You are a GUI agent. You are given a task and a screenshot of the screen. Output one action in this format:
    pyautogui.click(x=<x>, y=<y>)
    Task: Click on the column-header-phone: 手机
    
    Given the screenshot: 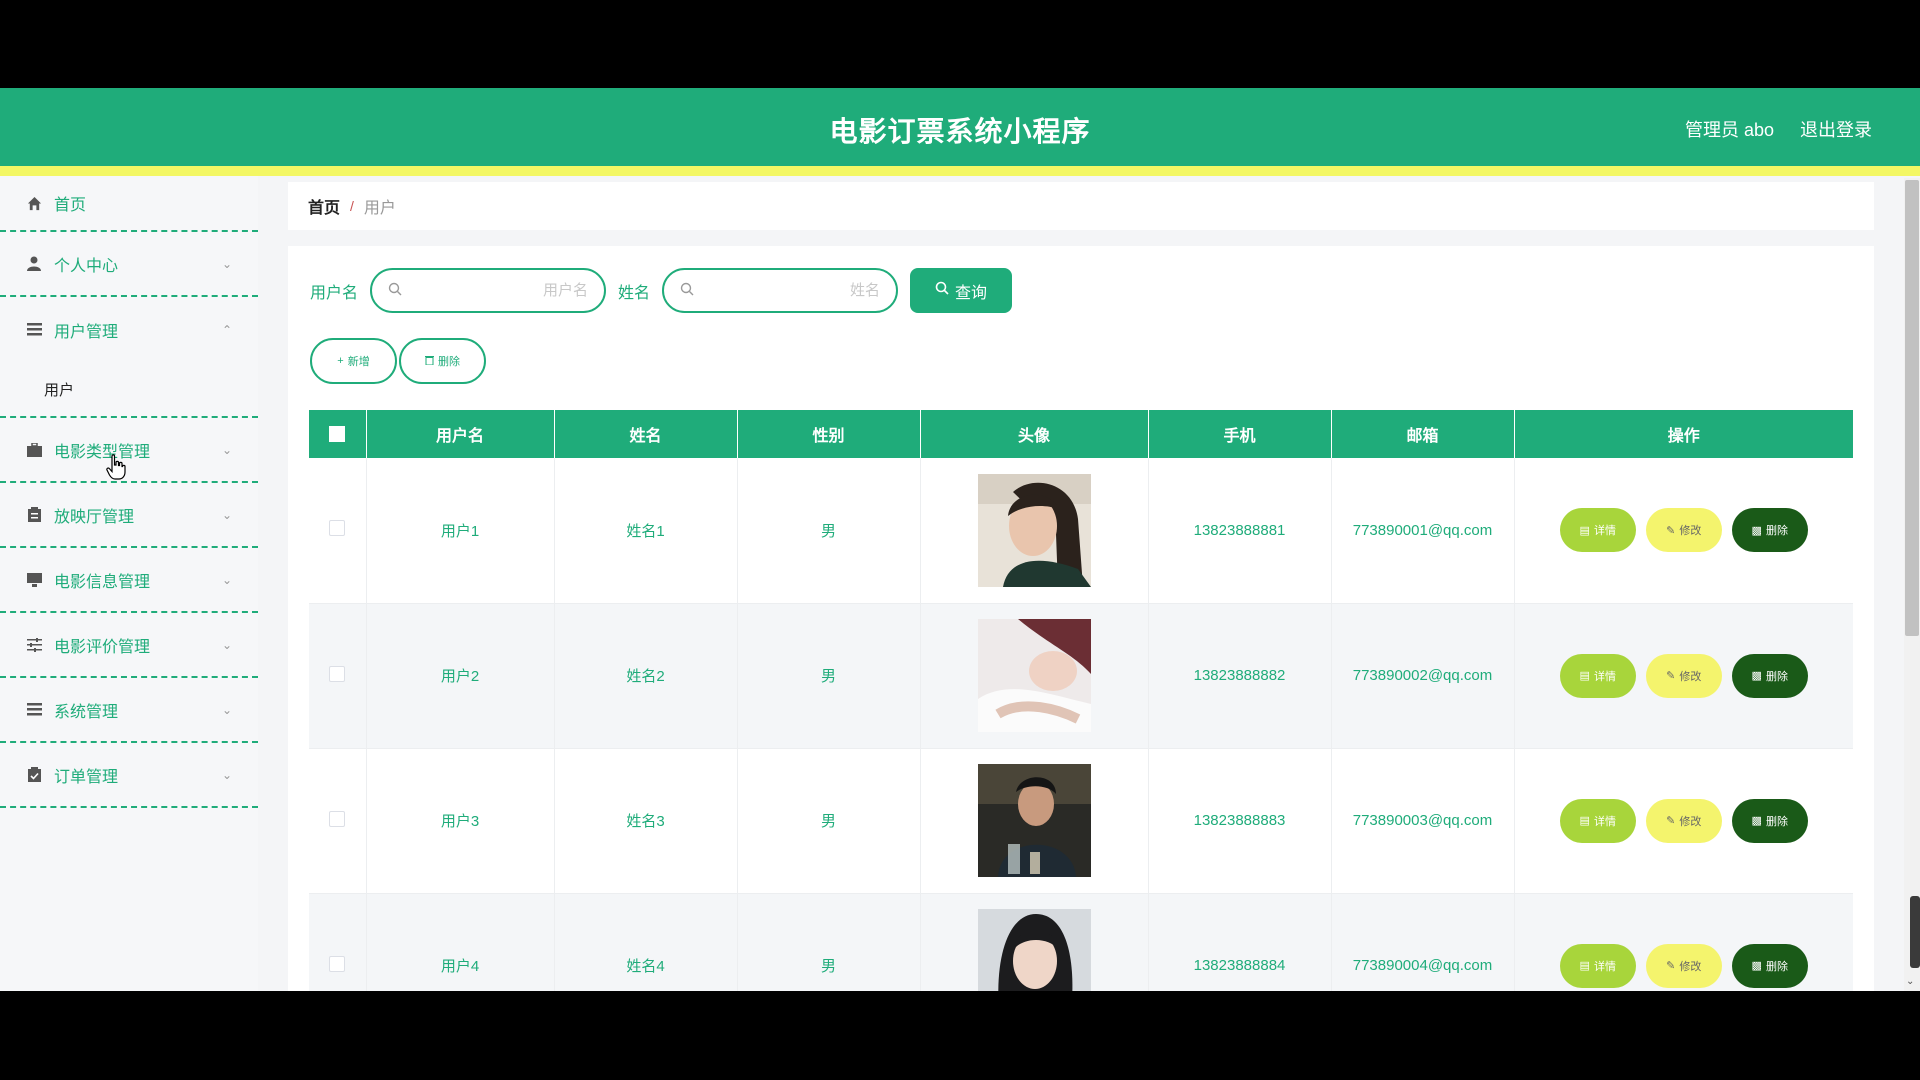 What is the action you would take?
    pyautogui.click(x=1240, y=434)
    